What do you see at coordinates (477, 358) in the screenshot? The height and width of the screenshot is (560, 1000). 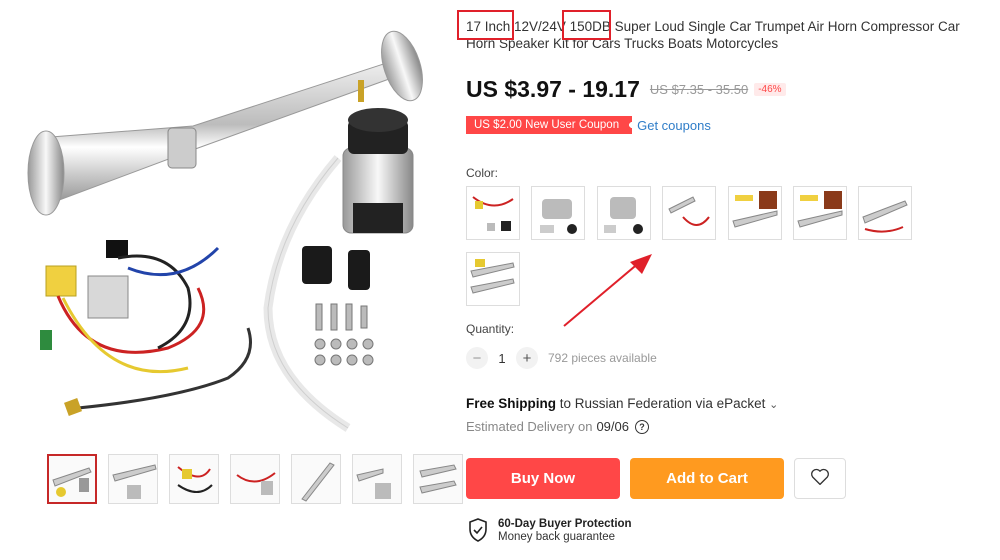 I see `decrease-button: −` at bounding box center [477, 358].